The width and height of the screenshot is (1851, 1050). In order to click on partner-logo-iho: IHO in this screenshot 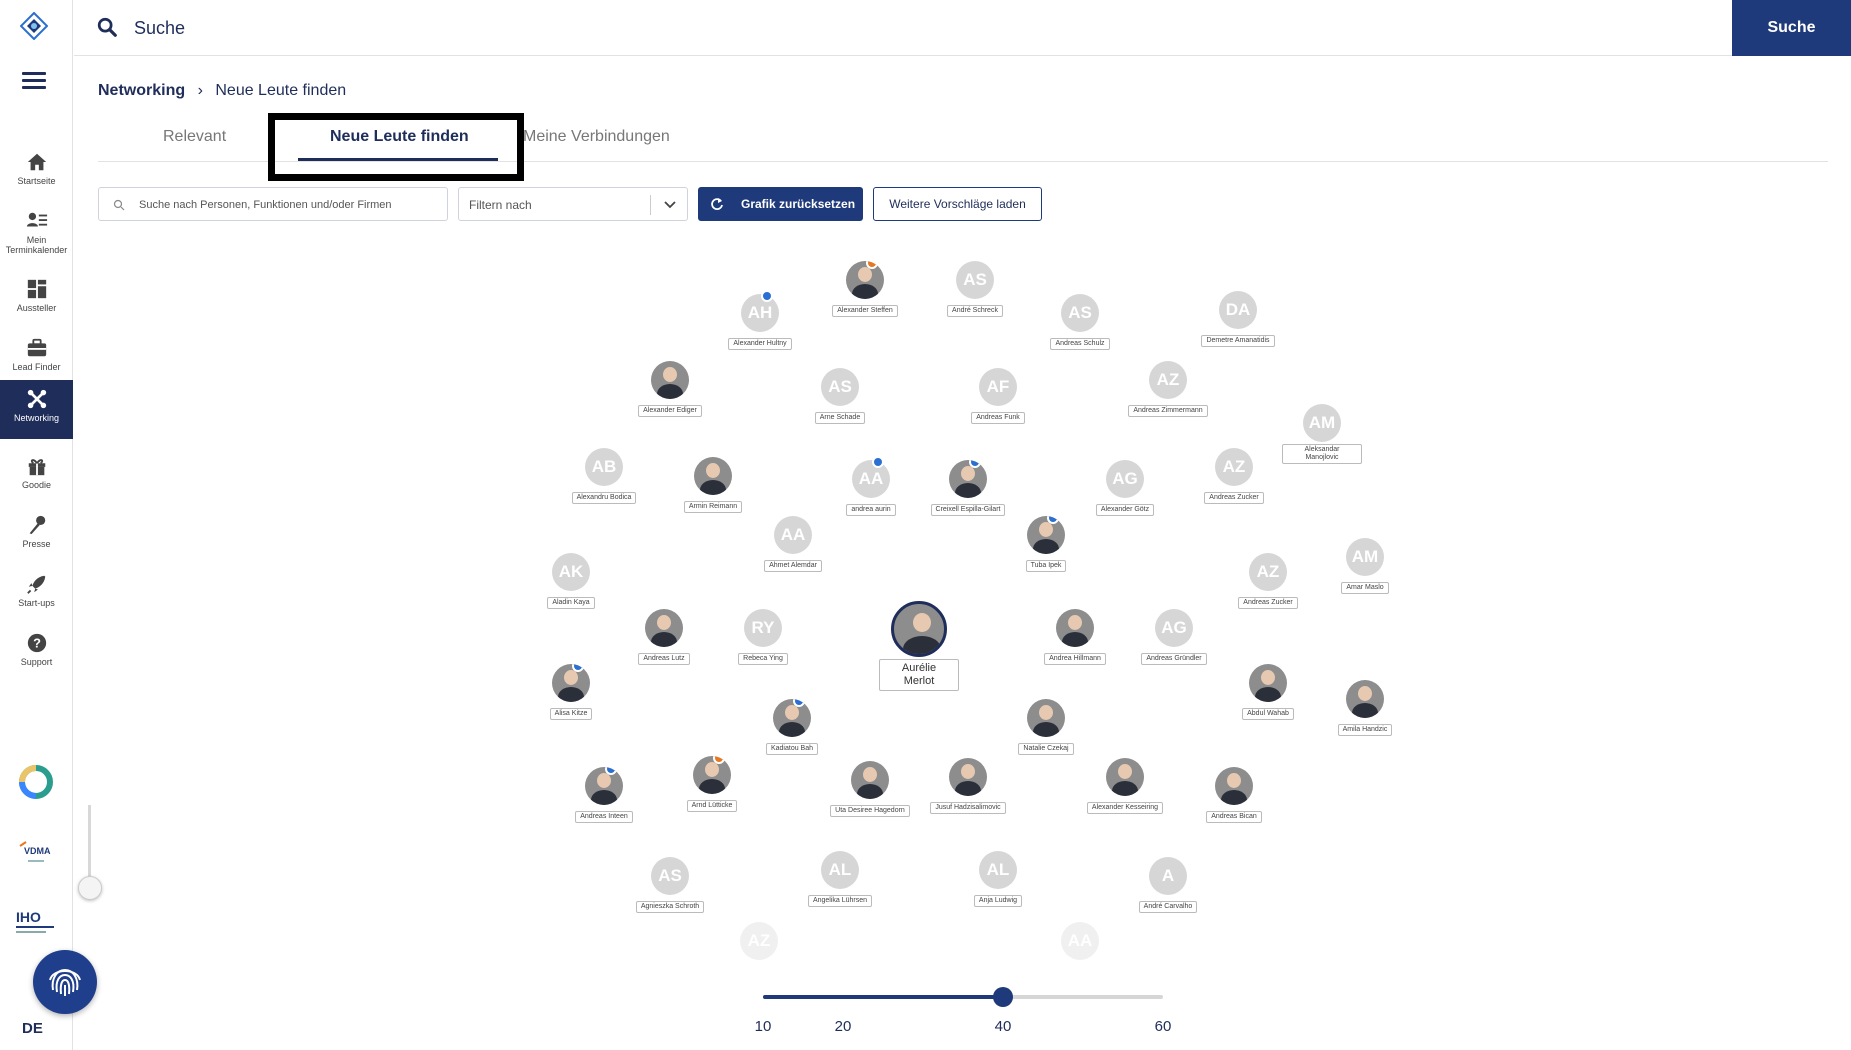, I will do `click(36, 922)`.